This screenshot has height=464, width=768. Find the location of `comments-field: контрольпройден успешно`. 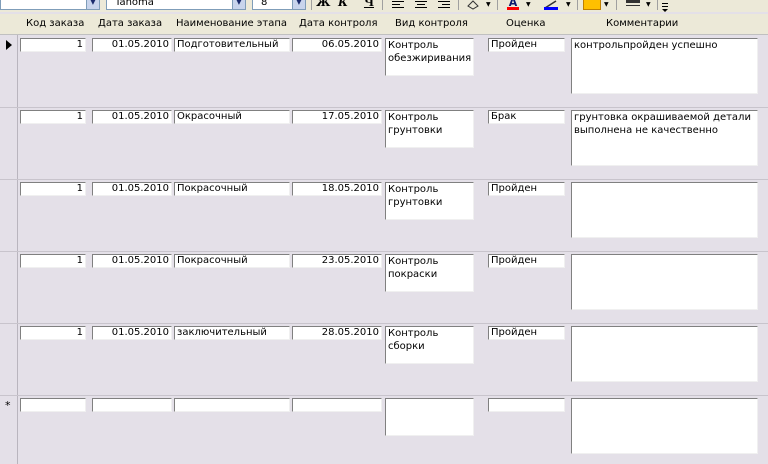

comments-field: контрольпройден успешно is located at coordinates (664, 66).